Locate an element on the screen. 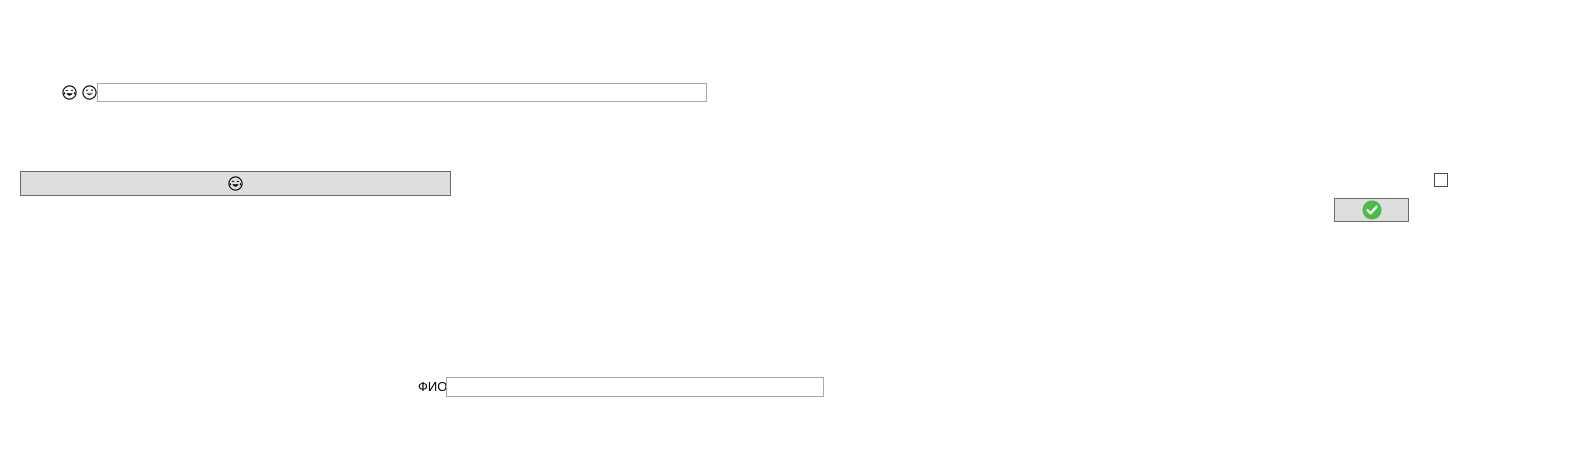 This screenshot has width=1594, height=451. grinning-face-icon is located at coordinates (89, 92).